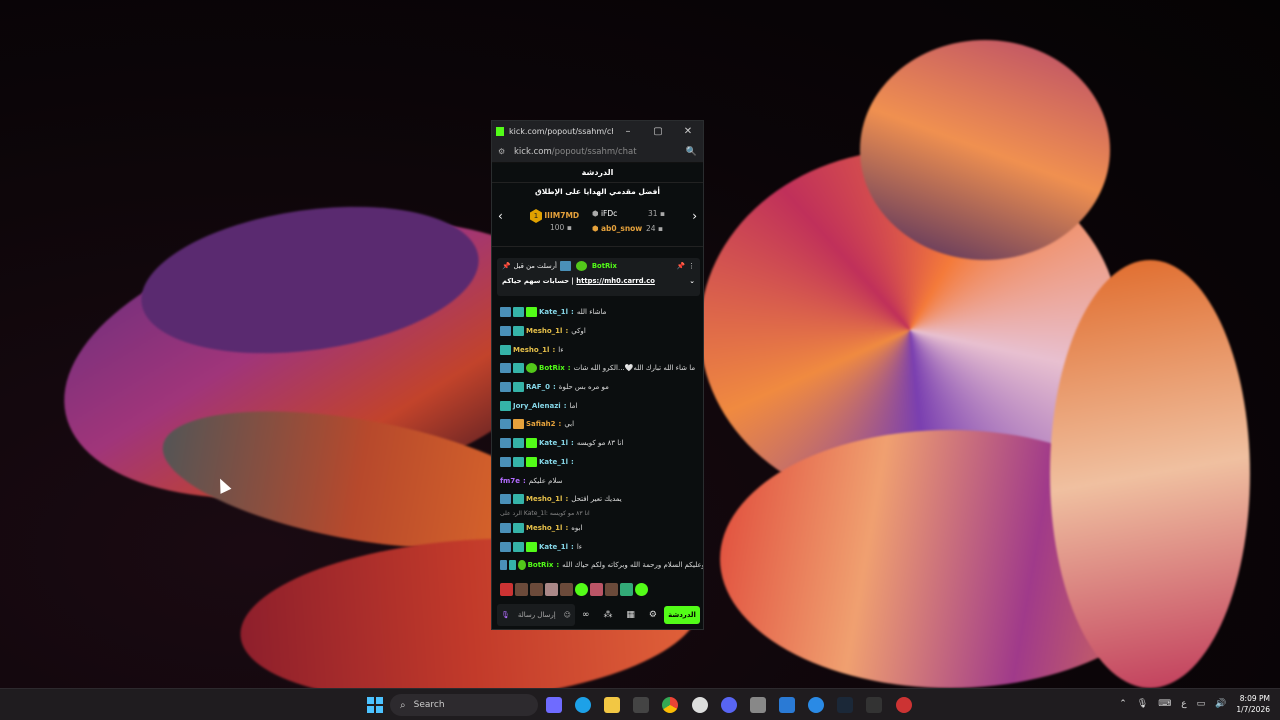 This screenshot has width=1280, height=720. I want to click on chat-message: Jory_Alenazi: اما, so click(597, 405).